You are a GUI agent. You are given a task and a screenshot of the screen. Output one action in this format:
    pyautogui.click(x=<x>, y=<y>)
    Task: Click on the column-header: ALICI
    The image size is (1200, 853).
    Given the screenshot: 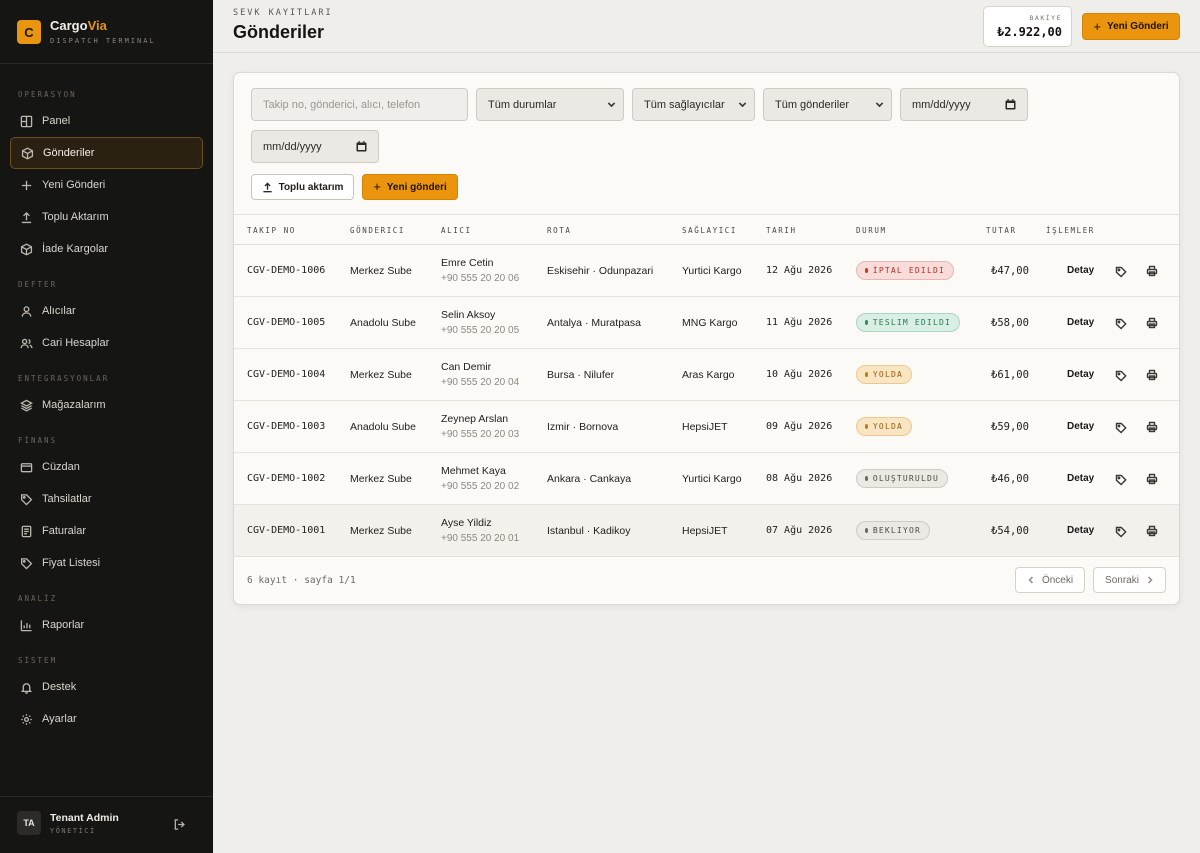 What is the action you would take?
    pyautogui.click(x=456, y=230)
    